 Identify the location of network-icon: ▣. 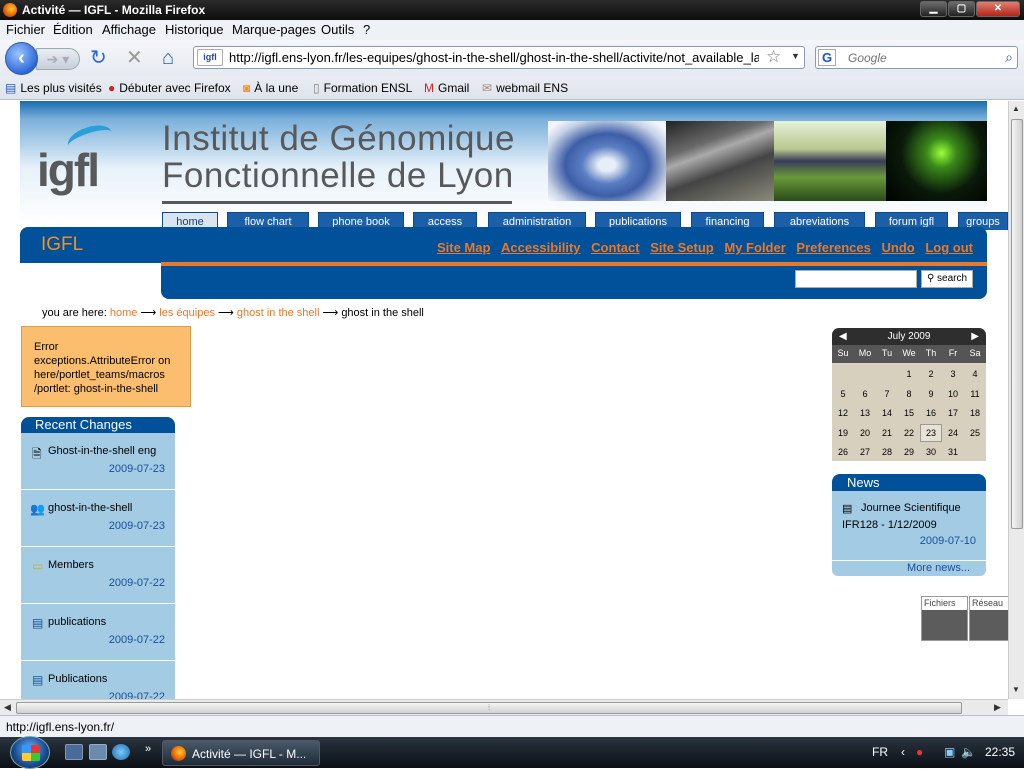
(949, 752).